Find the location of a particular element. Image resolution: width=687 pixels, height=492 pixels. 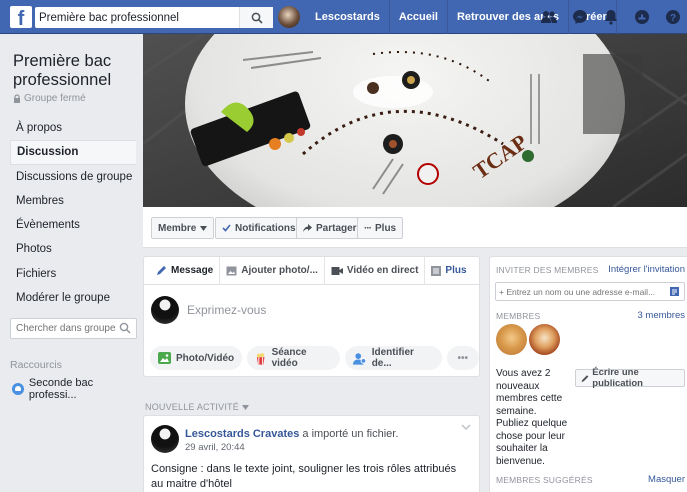

tab-more: Plus is located at coordinates (448, 271).